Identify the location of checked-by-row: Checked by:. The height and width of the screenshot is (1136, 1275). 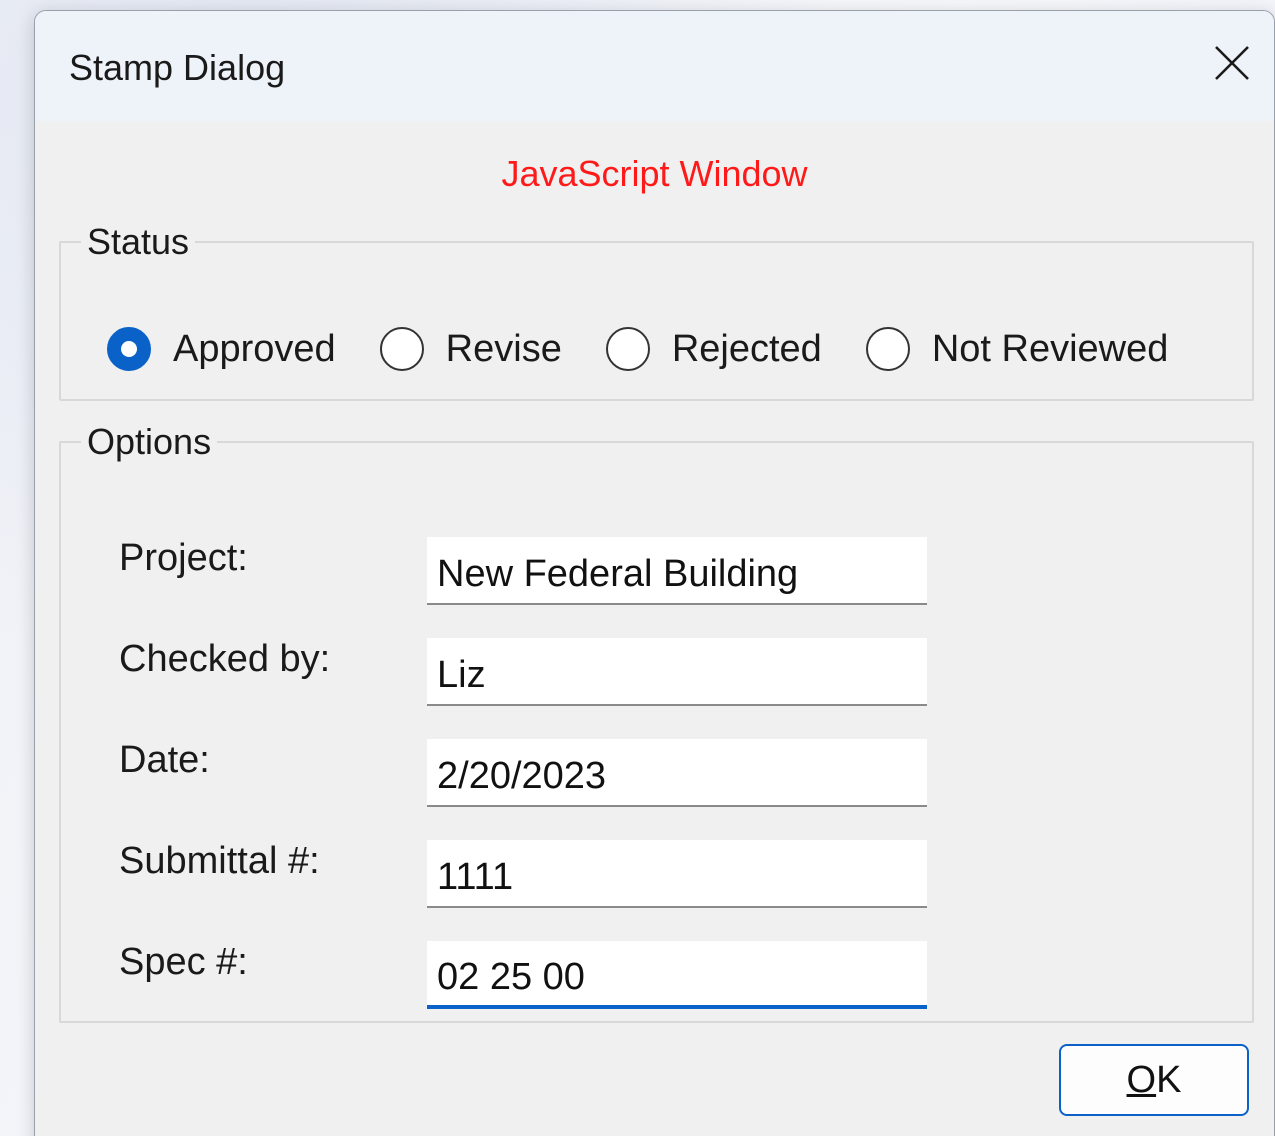
(544, 673).